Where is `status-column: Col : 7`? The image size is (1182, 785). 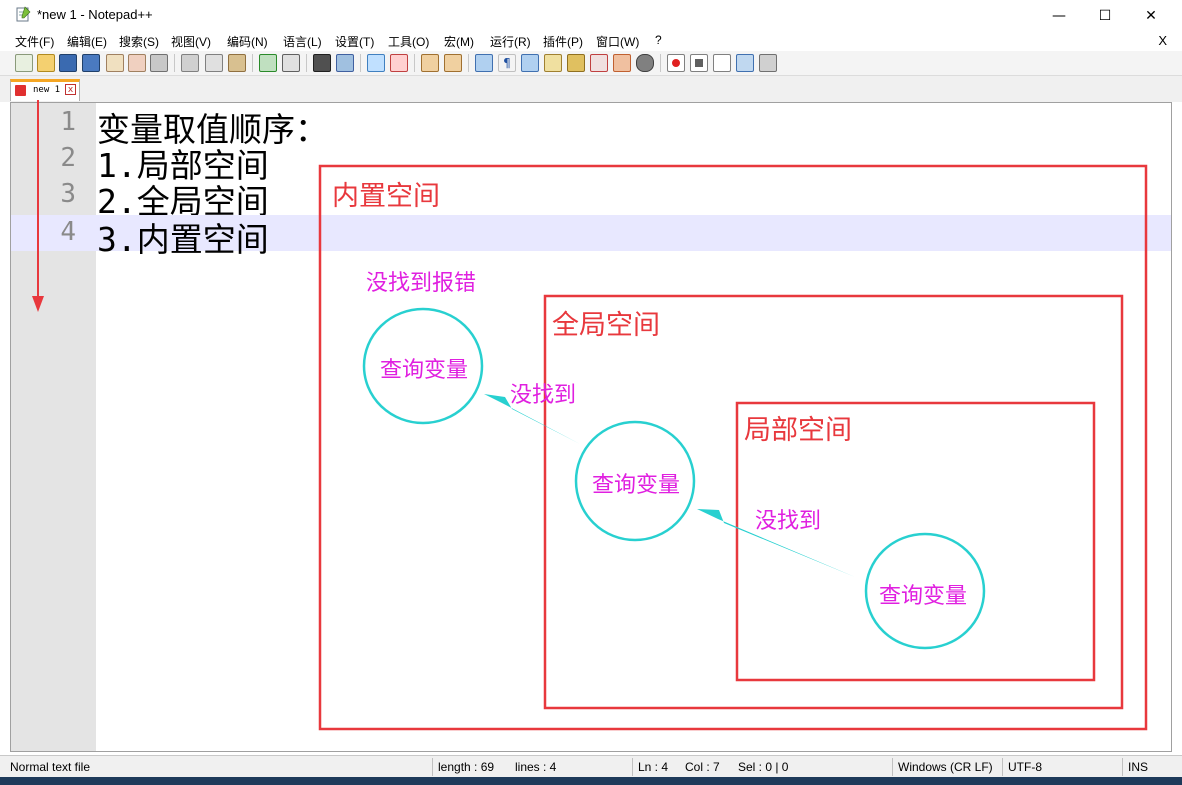 status-column: Col : 7 is located at coordinates (702, 767).